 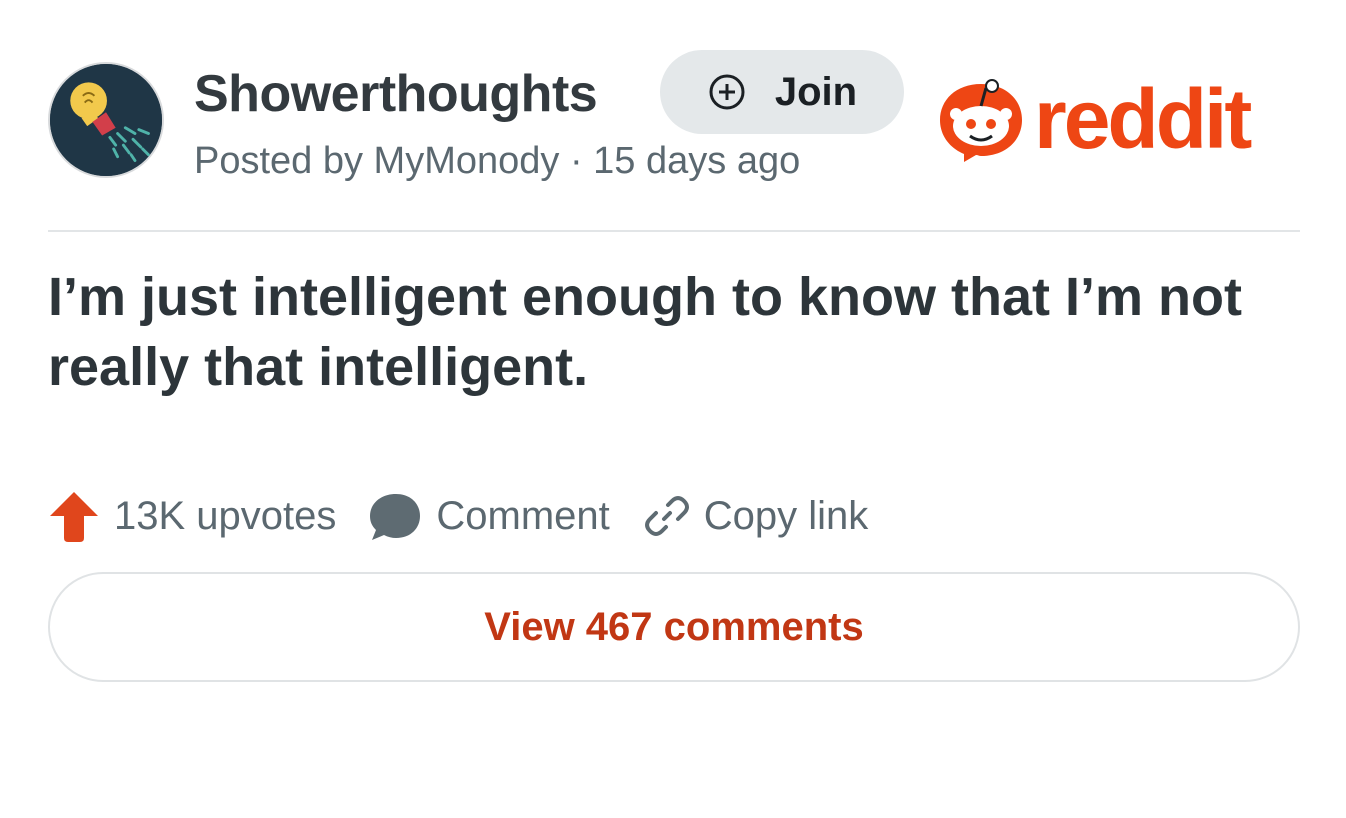 What do you see at coordinates (981, 119) in the screenshot?
I see `snoo-icon` at bounding box center [981, 119].